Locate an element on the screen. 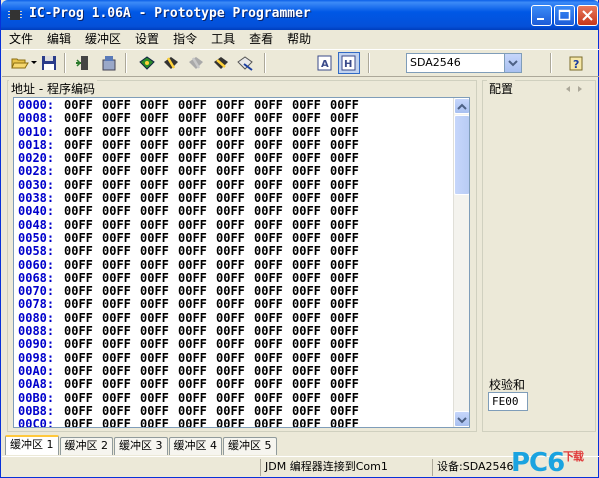  tab-buffer-5: 缓冲区 5 is located at coordinates (250, 446).